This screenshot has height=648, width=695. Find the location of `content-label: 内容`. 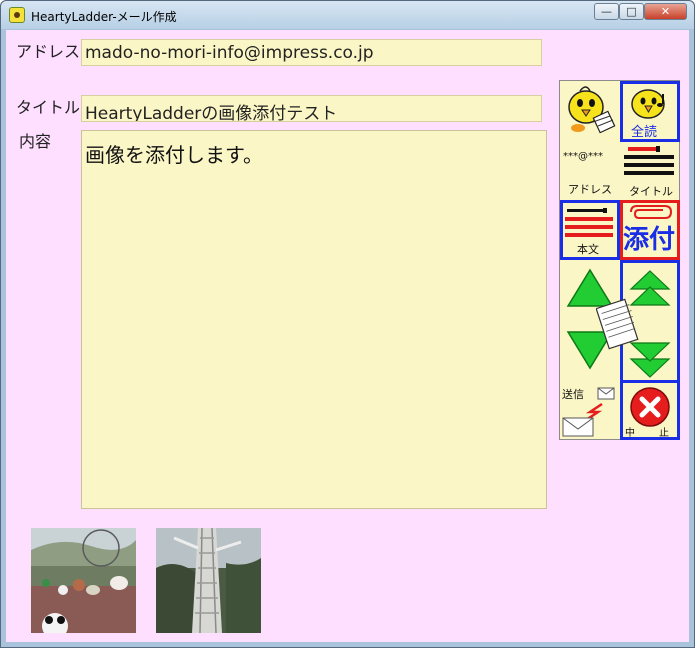

content-label: 内容 is located at coordinates (35, 141).